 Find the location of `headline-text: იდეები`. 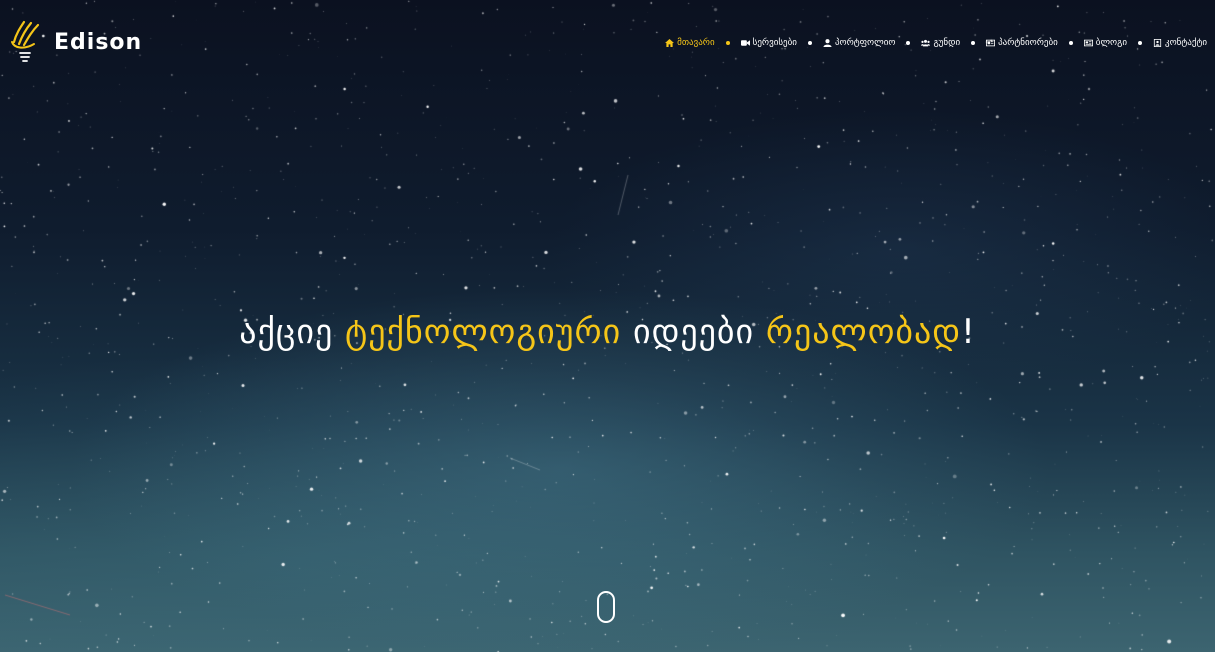

headline-text: იდეები is located at coordinates (693, 332).